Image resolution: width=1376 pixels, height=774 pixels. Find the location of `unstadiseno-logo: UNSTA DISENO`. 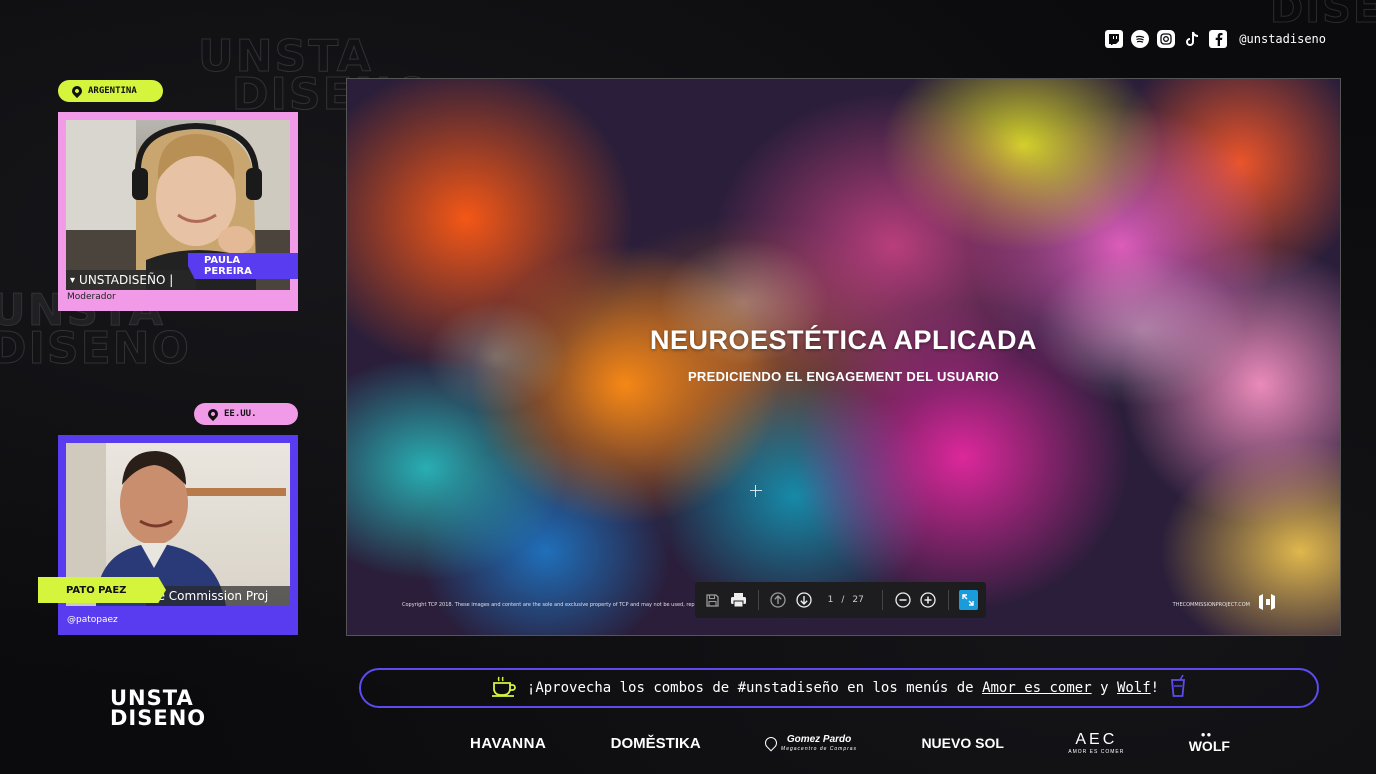

unstadiseno-logo: UNSTA DISENO is located at coordinates (158, 708).